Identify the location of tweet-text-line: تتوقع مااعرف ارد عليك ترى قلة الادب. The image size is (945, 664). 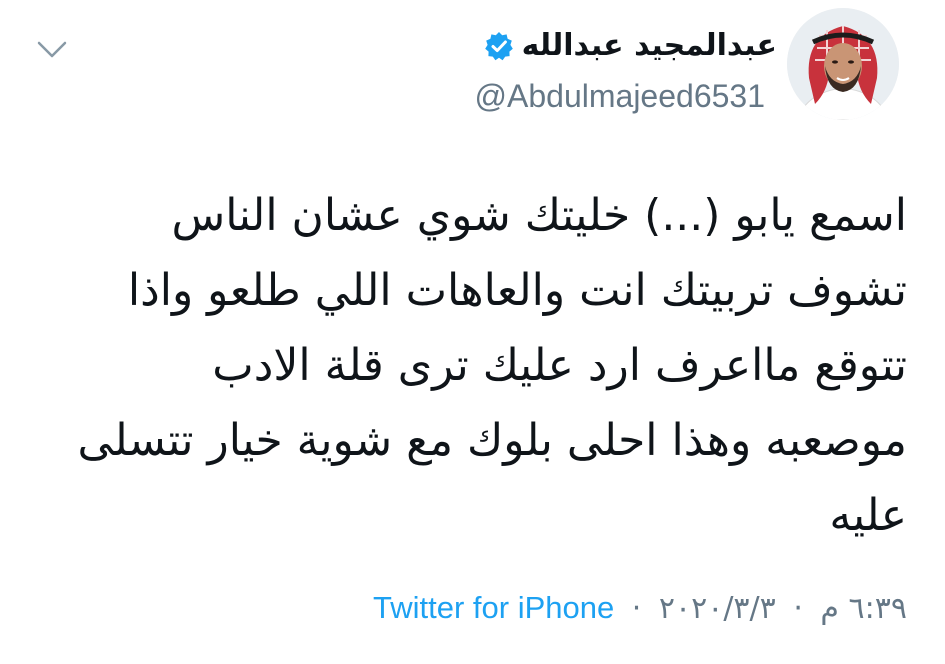
(559, 365).